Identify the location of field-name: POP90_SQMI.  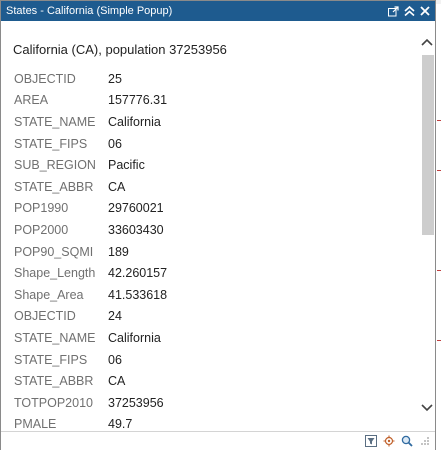
(54, 251).